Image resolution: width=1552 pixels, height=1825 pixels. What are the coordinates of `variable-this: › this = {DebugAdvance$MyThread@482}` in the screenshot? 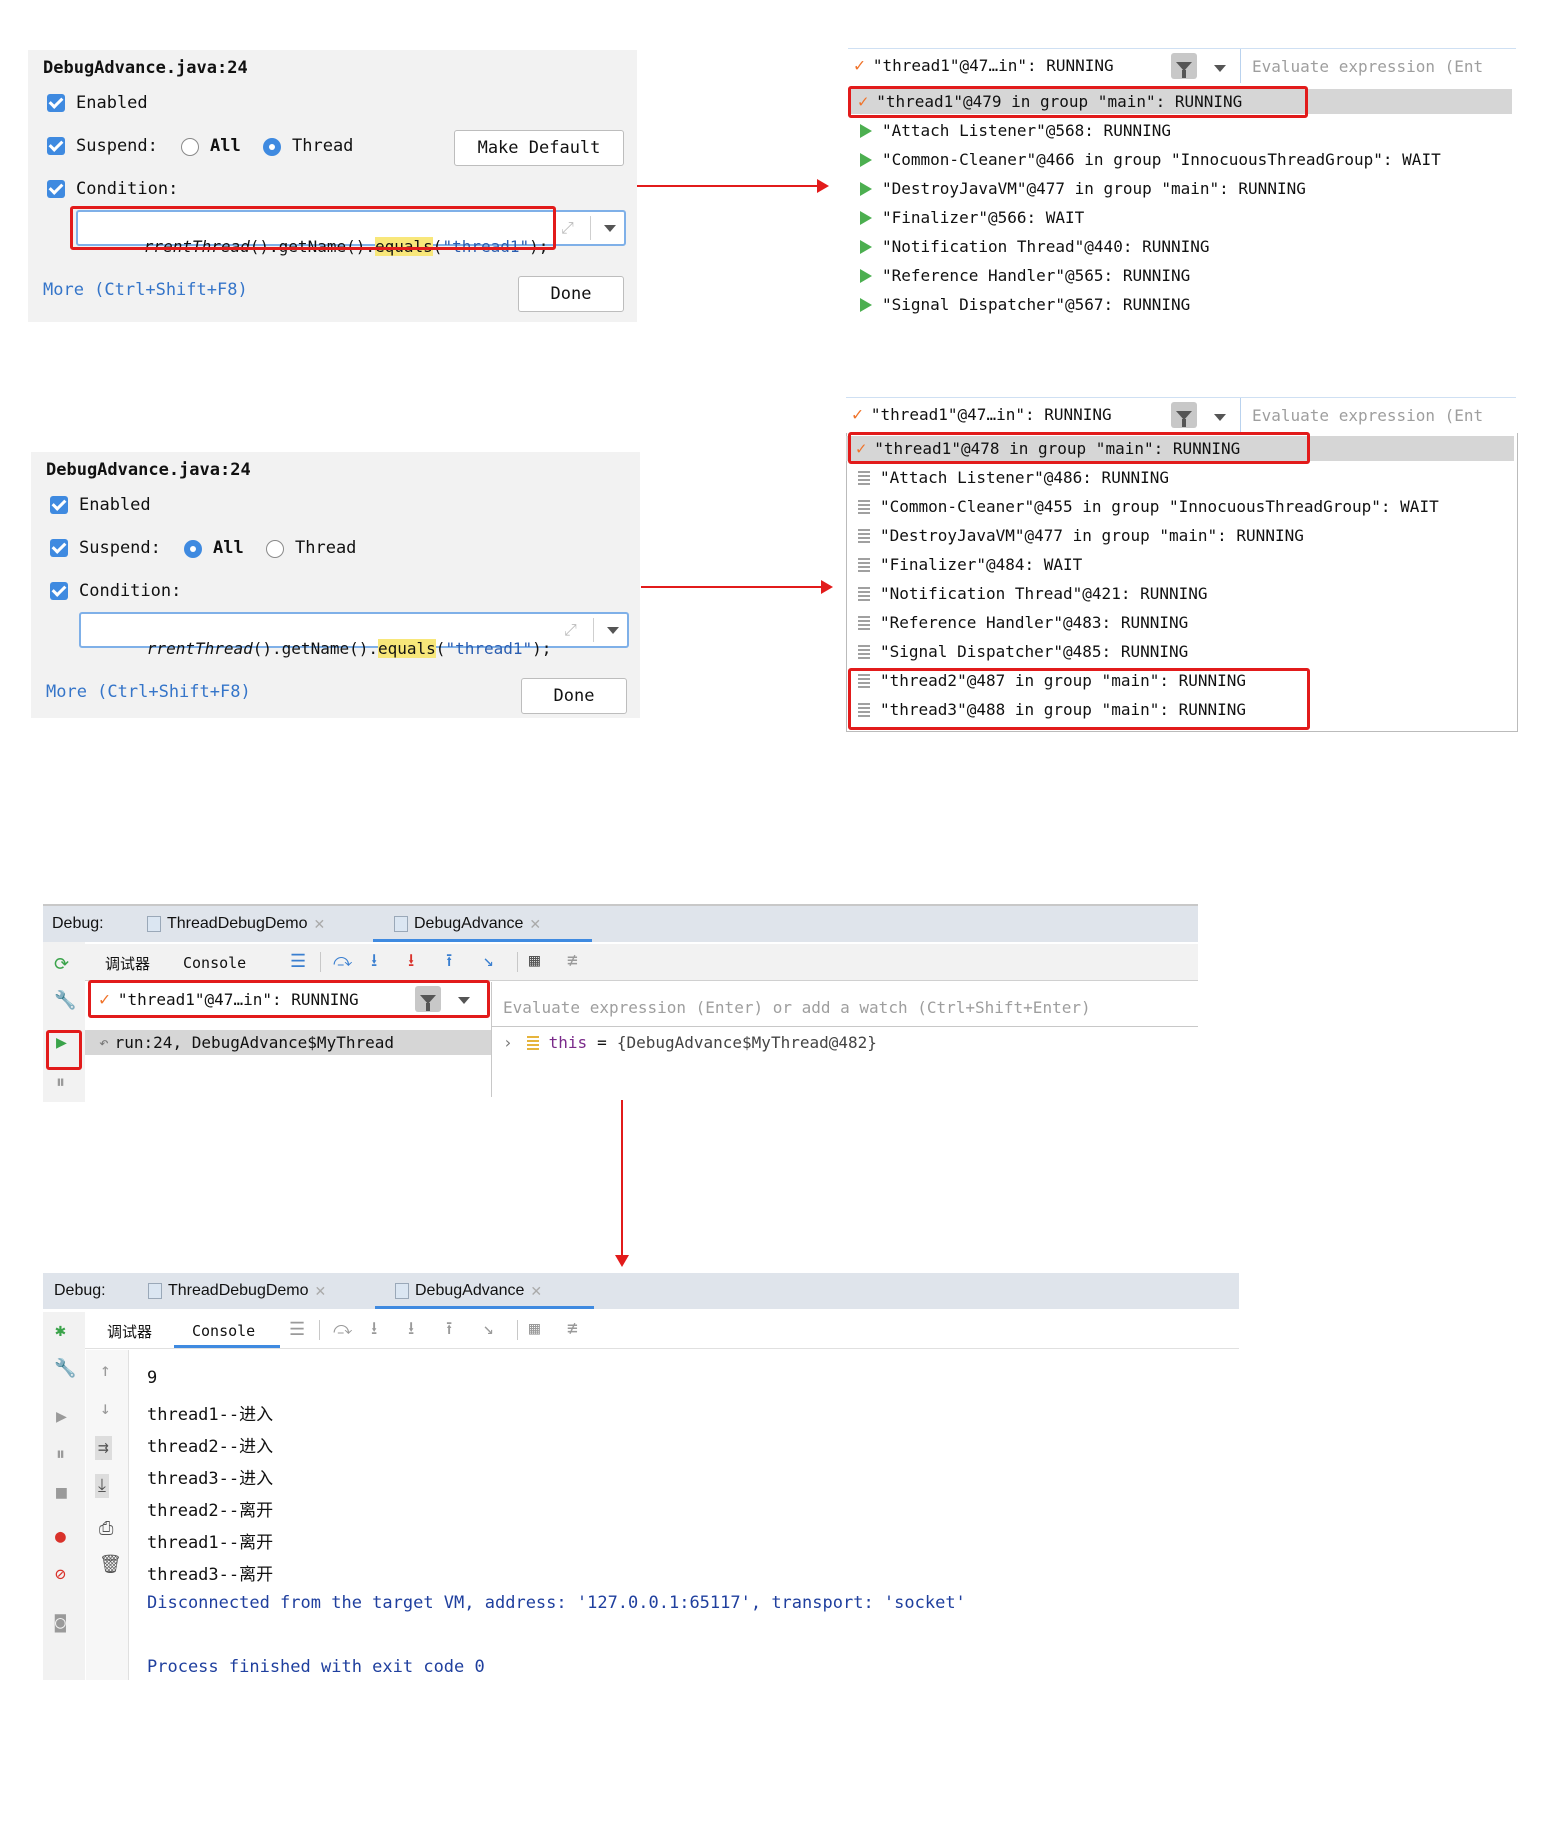 It's located at (690, 1042).